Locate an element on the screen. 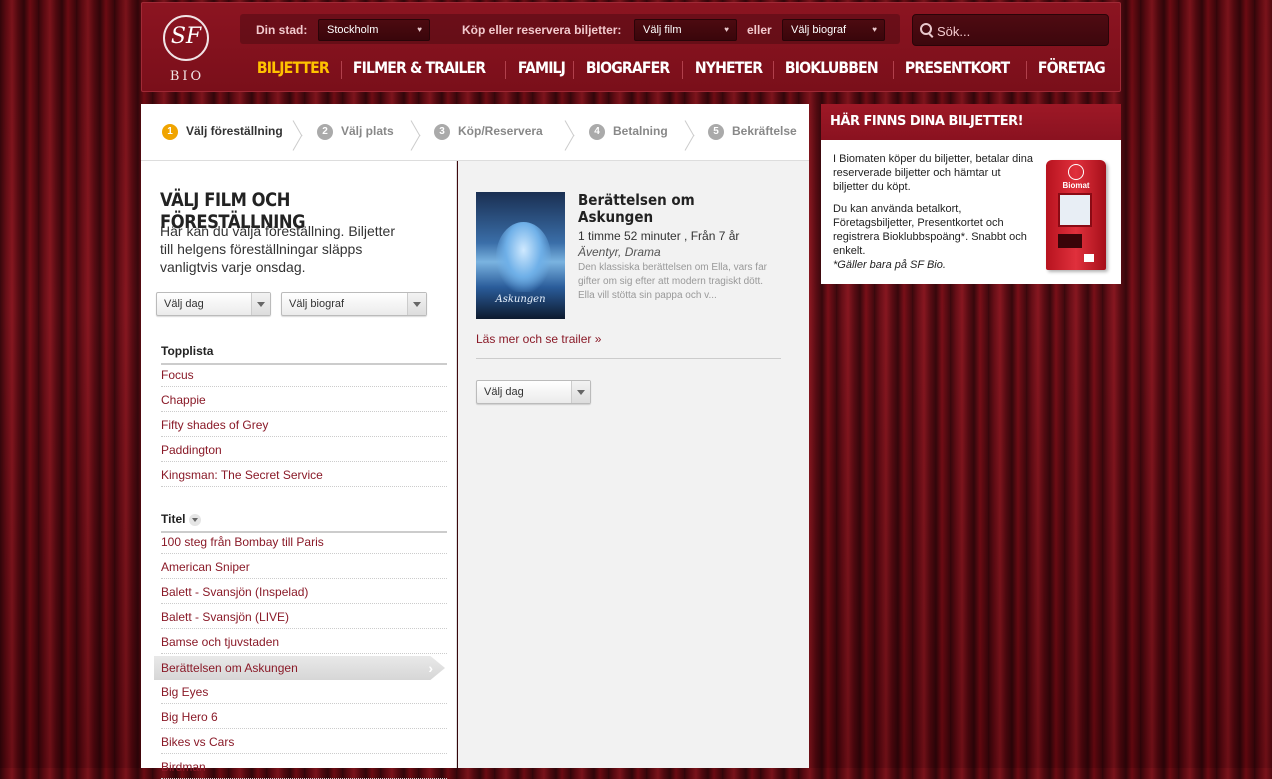  nav-biljetter: BILJETTER is located at coordinates (293, 67).